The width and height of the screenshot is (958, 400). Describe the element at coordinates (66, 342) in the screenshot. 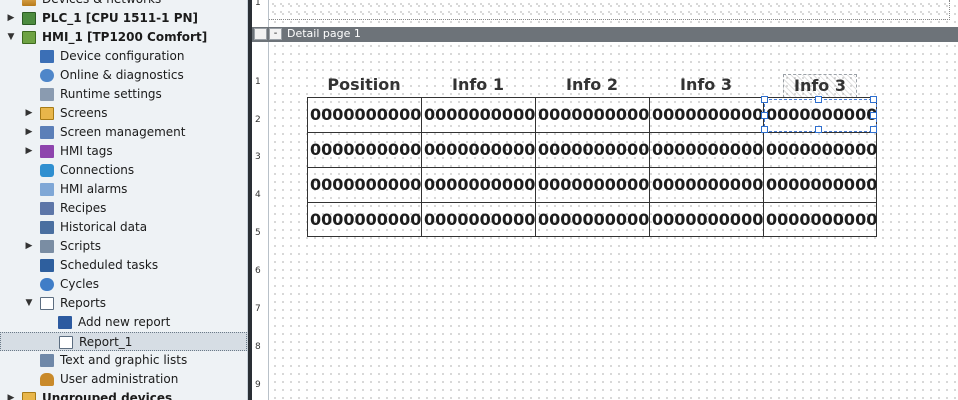

I see `report-icon` at that location.